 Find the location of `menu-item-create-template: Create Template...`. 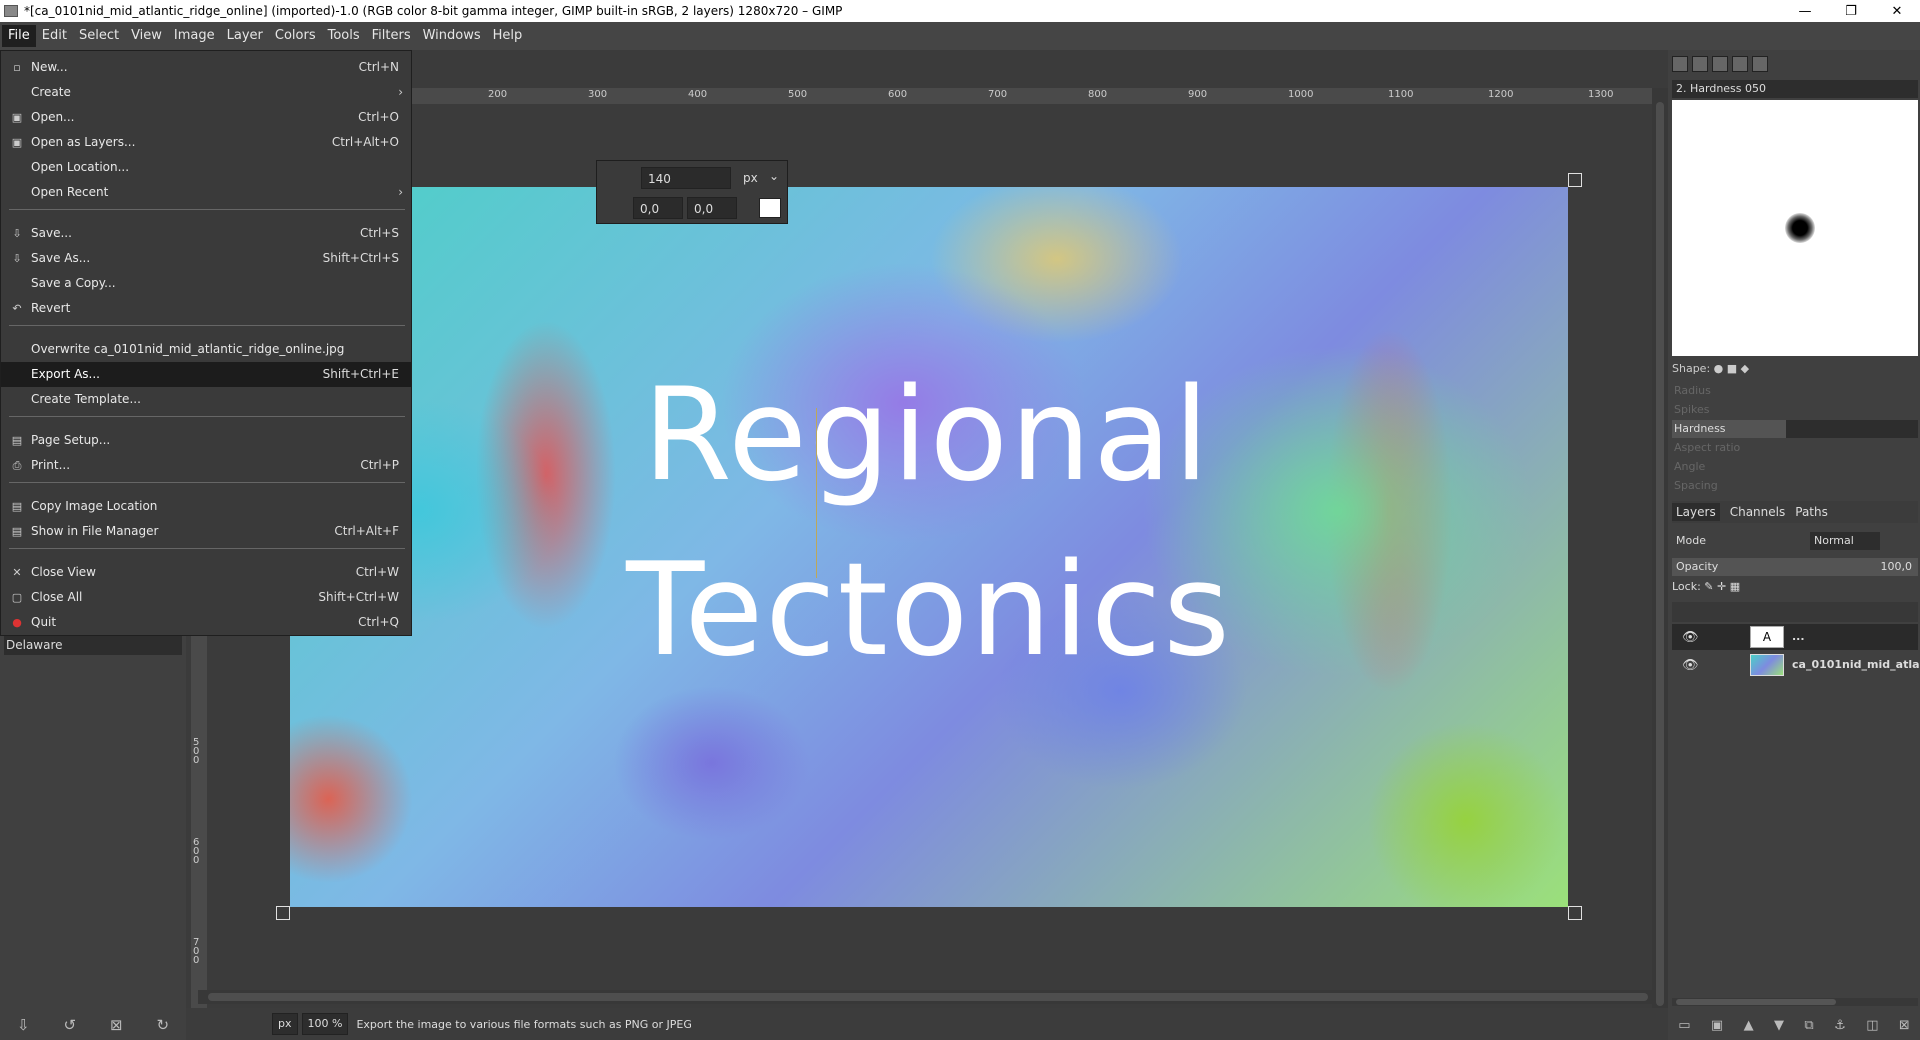

menu-item-create-template: Create Template... is located at coordinates (206, 399).